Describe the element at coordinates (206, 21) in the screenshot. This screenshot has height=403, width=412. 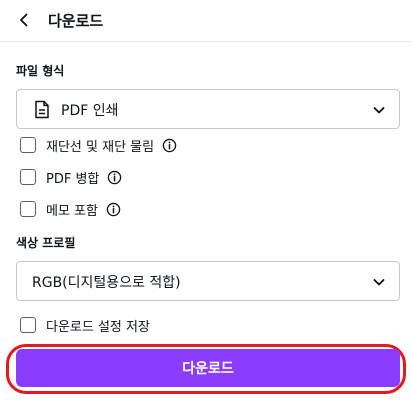
I see `panel-header: 다운로드` at that location.